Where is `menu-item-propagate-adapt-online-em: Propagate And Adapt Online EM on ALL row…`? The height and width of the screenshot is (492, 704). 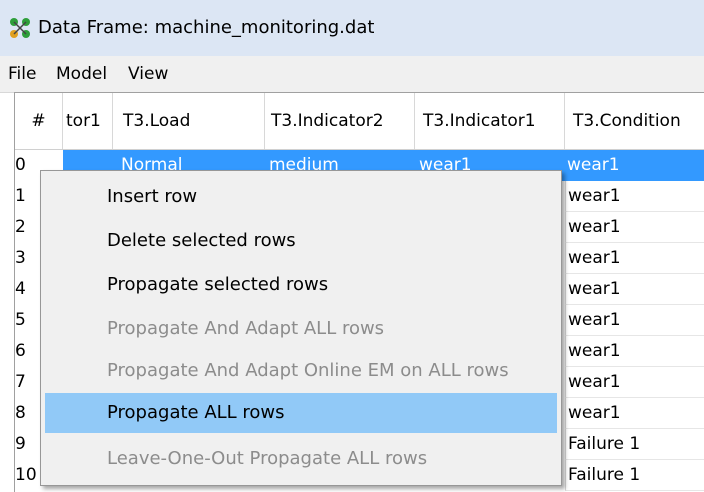 menu-item-propagate-adapt-online-em: Propagate And Adapt Online EM on ALL row… is located at coordinates (301, 371).